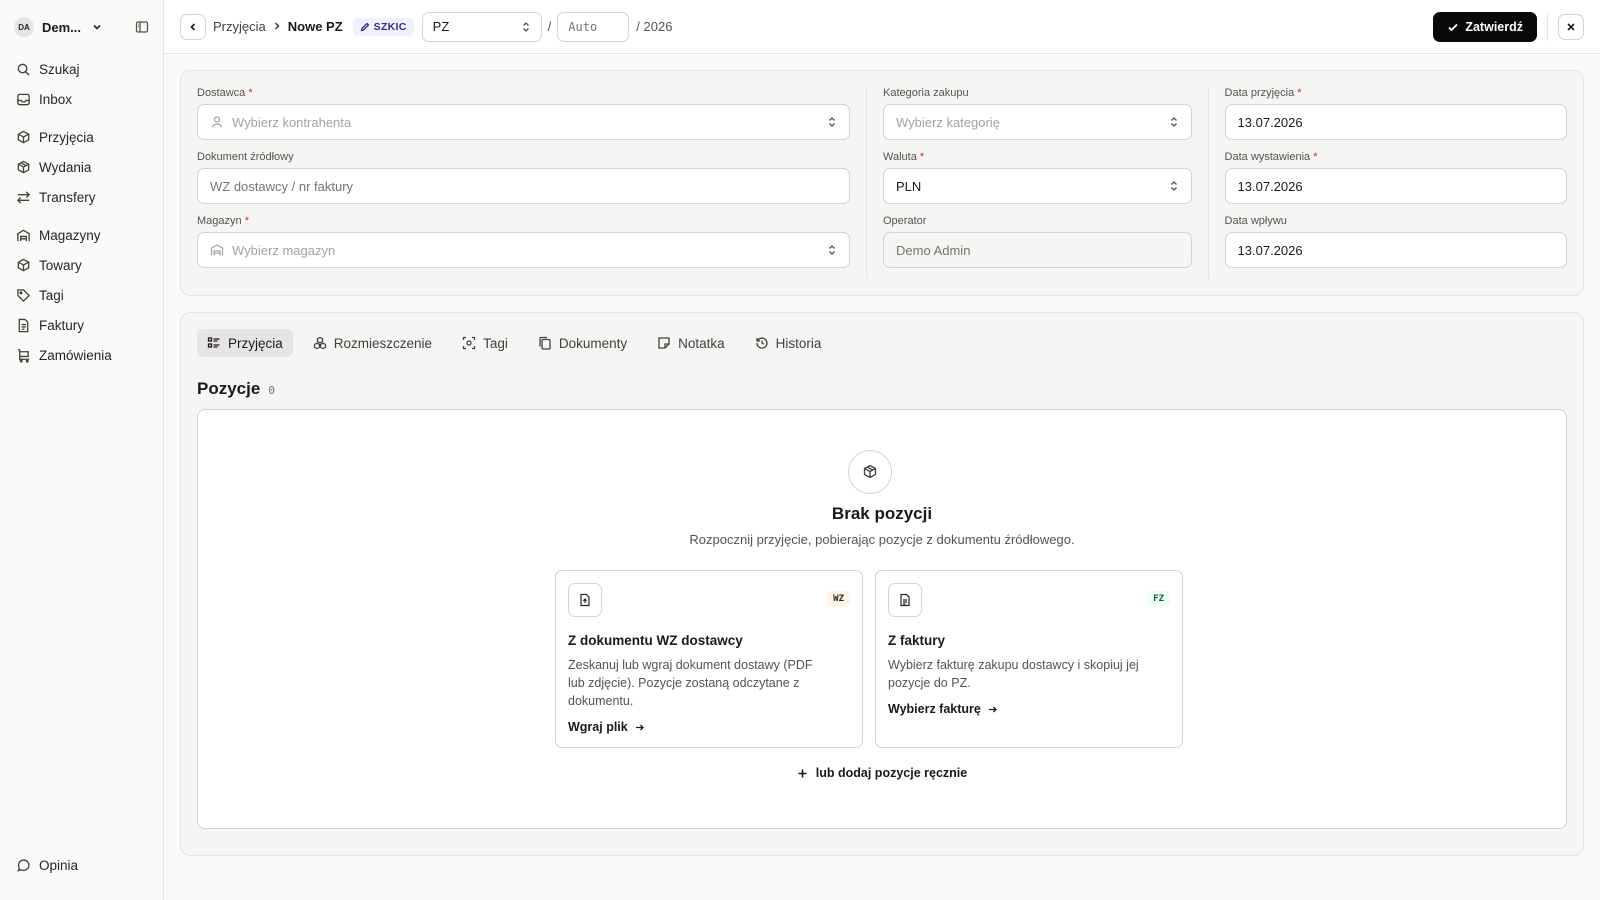 The width and height of the screenshot is (1600, 900). Describe the element at coordinates (66, 137) in the screenshot. I see `sidebar-item-label: Przyjęcia` at that location.